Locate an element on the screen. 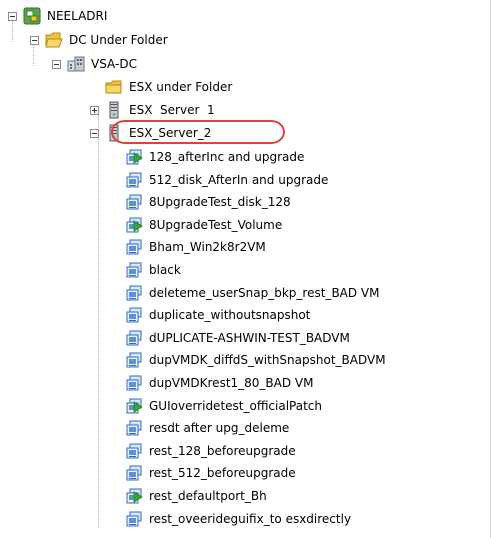  tree-node-neeladri: NEELADRI is located at coordinates (57, 16).